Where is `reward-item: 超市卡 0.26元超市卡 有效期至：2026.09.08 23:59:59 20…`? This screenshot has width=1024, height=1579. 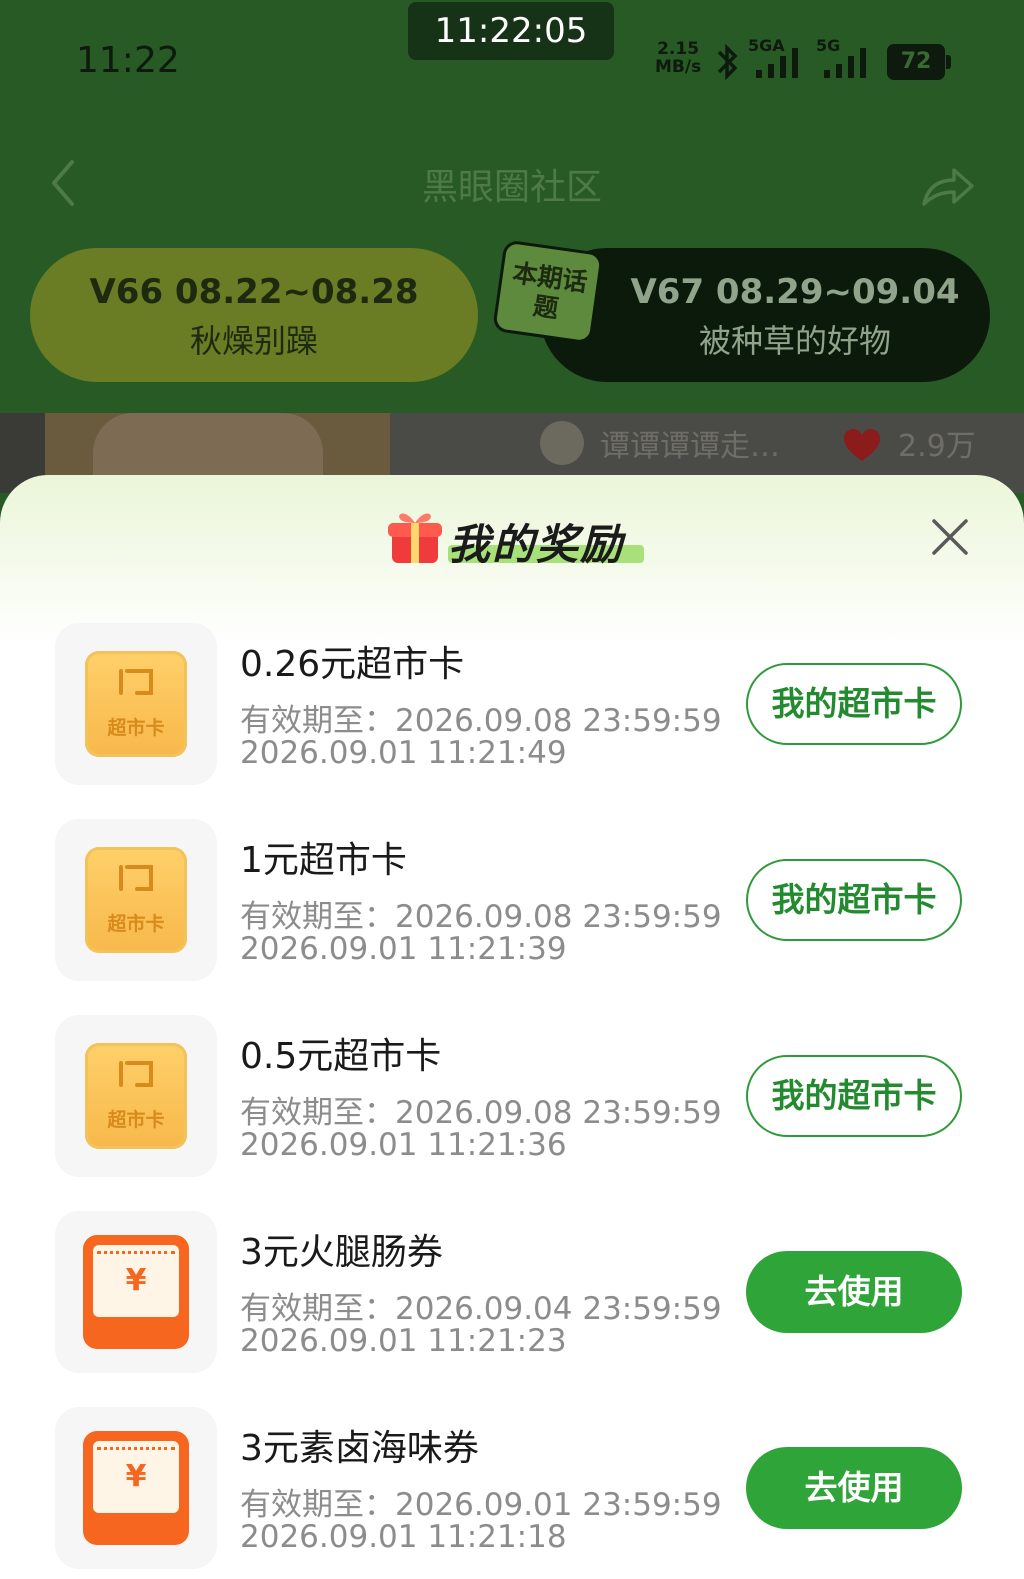
reward-item: 超市卡 0.26元超市卡 有效期至：2026.09.08 23:59:59 20… is located at coordinates (512, 721).